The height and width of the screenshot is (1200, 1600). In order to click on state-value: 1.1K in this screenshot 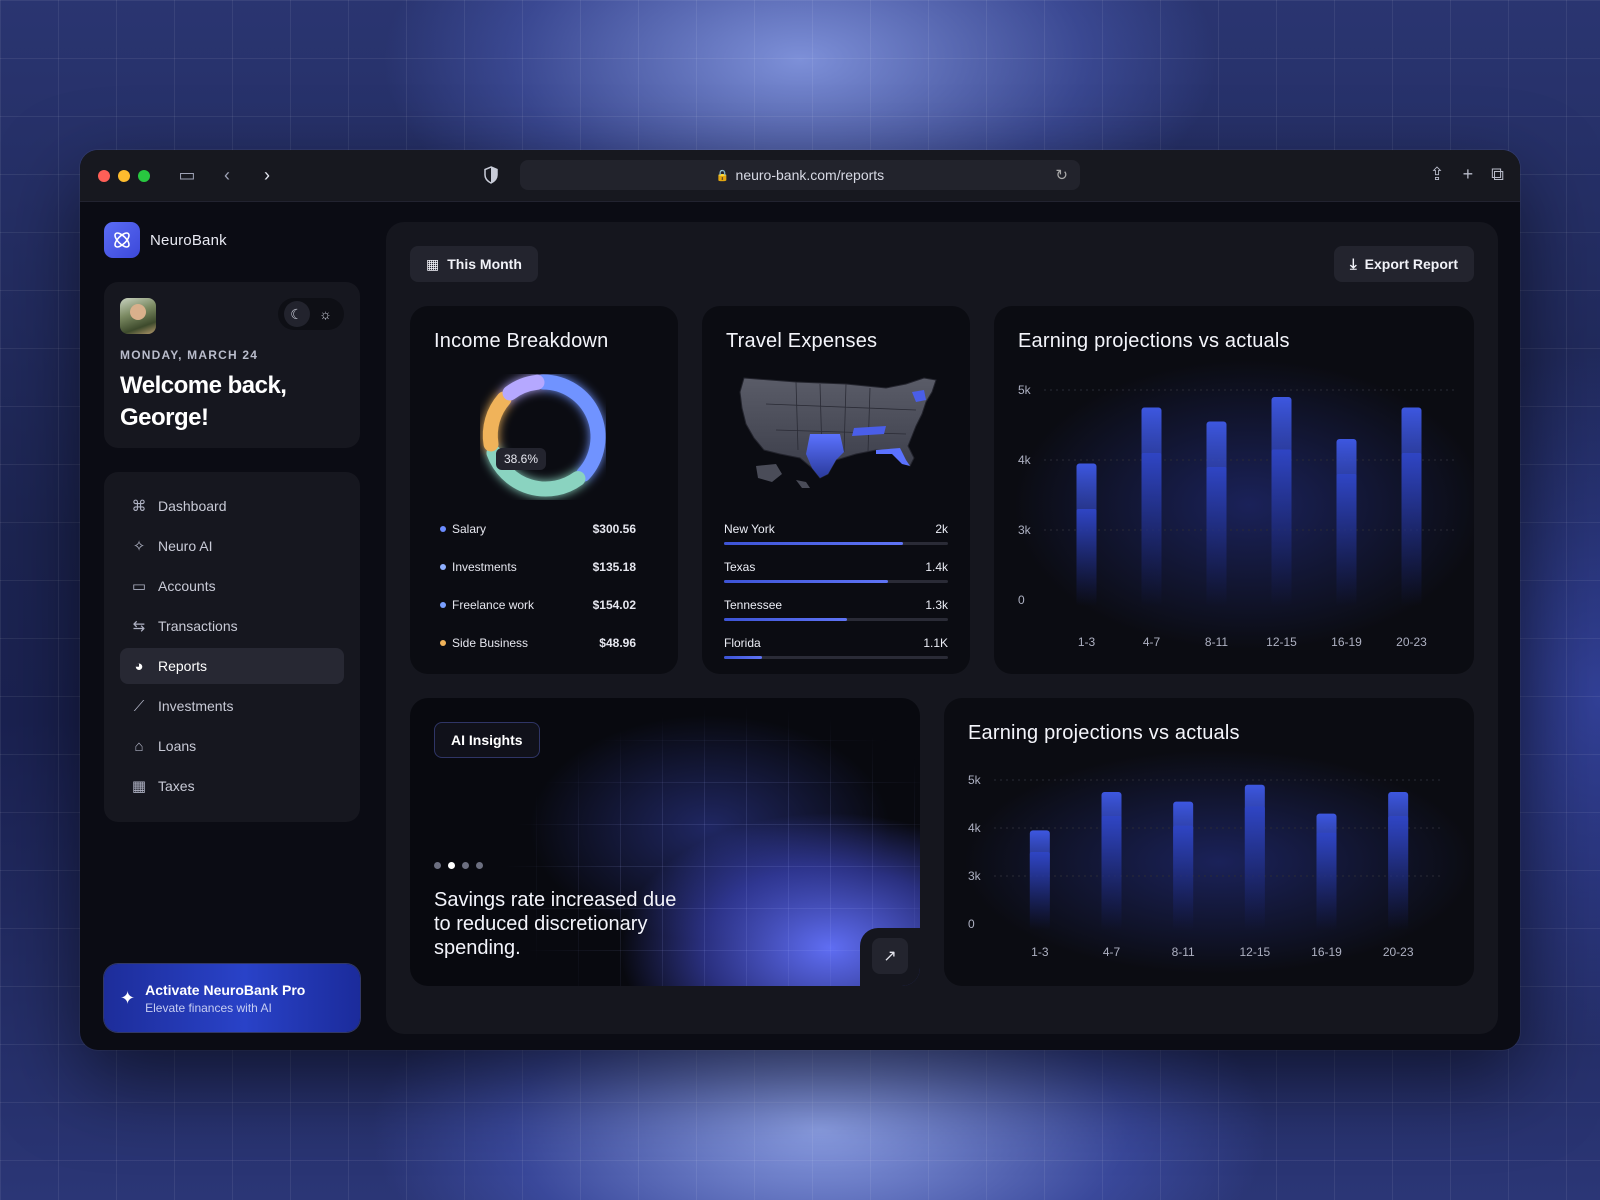, I will do `click(935, 643)`.